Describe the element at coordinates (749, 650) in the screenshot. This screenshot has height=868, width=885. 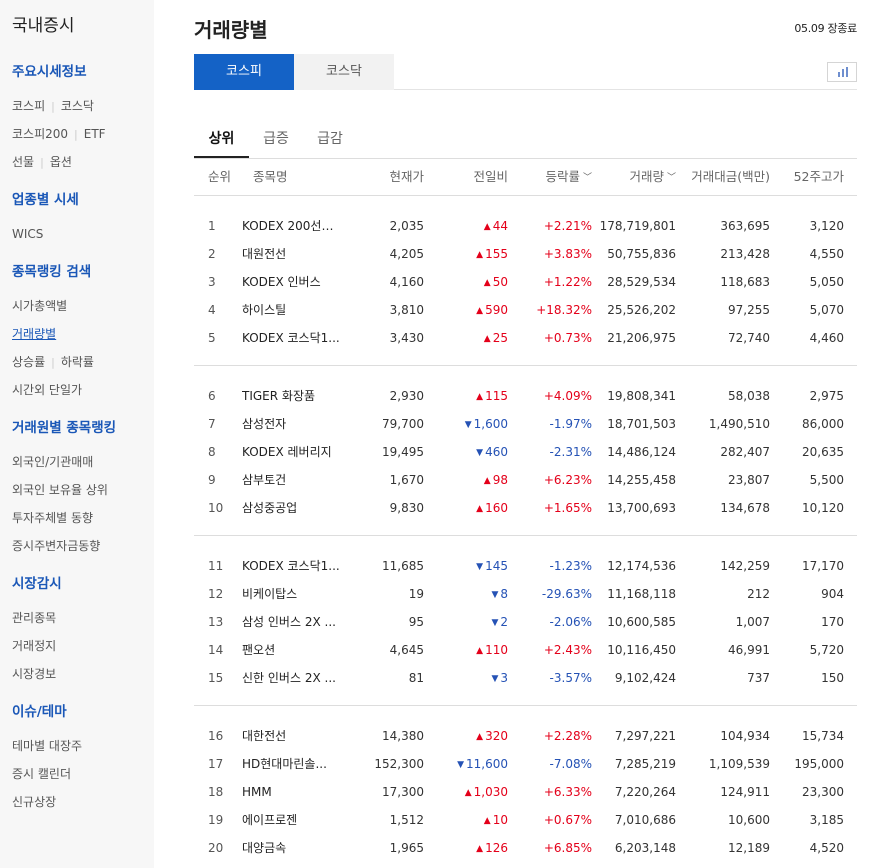
I see `cell-amount: 46,991` at that location.